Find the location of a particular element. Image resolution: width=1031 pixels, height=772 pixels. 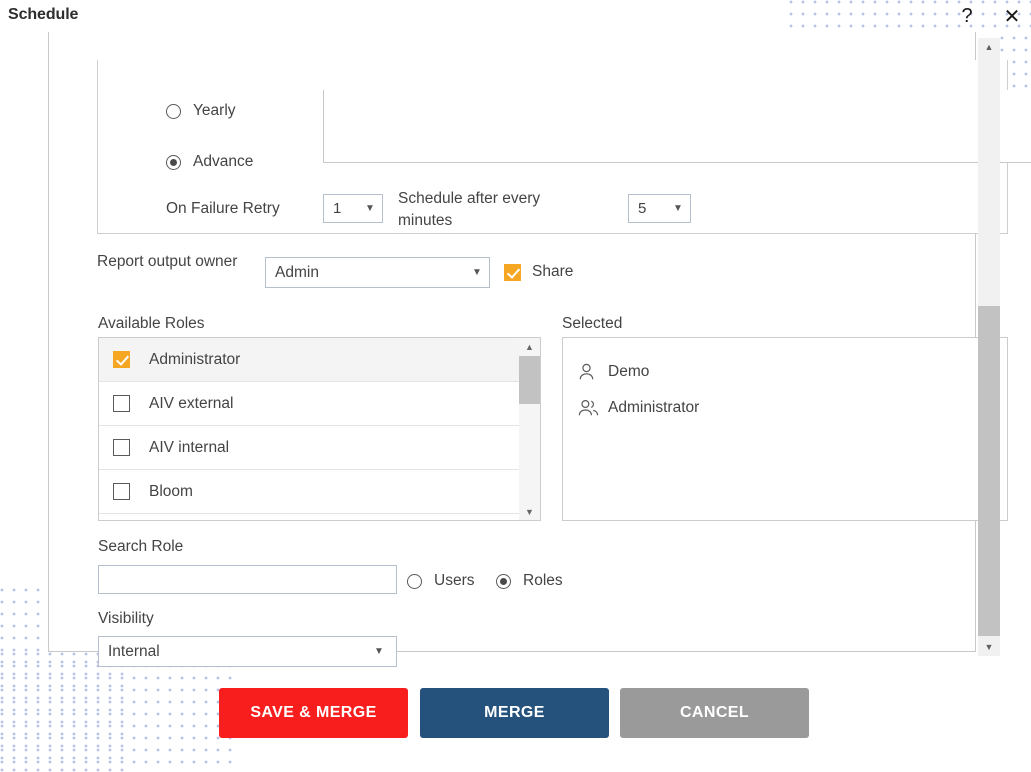

radio-label: Roles is located at coordinates (543, 580).